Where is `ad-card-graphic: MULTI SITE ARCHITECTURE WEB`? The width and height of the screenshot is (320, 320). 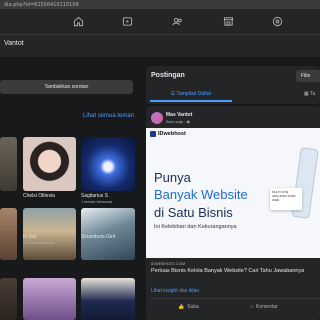
ad-card-graphic: MULTI SITE ARCHITECTURE WEB is located at coordinates (286, 199).